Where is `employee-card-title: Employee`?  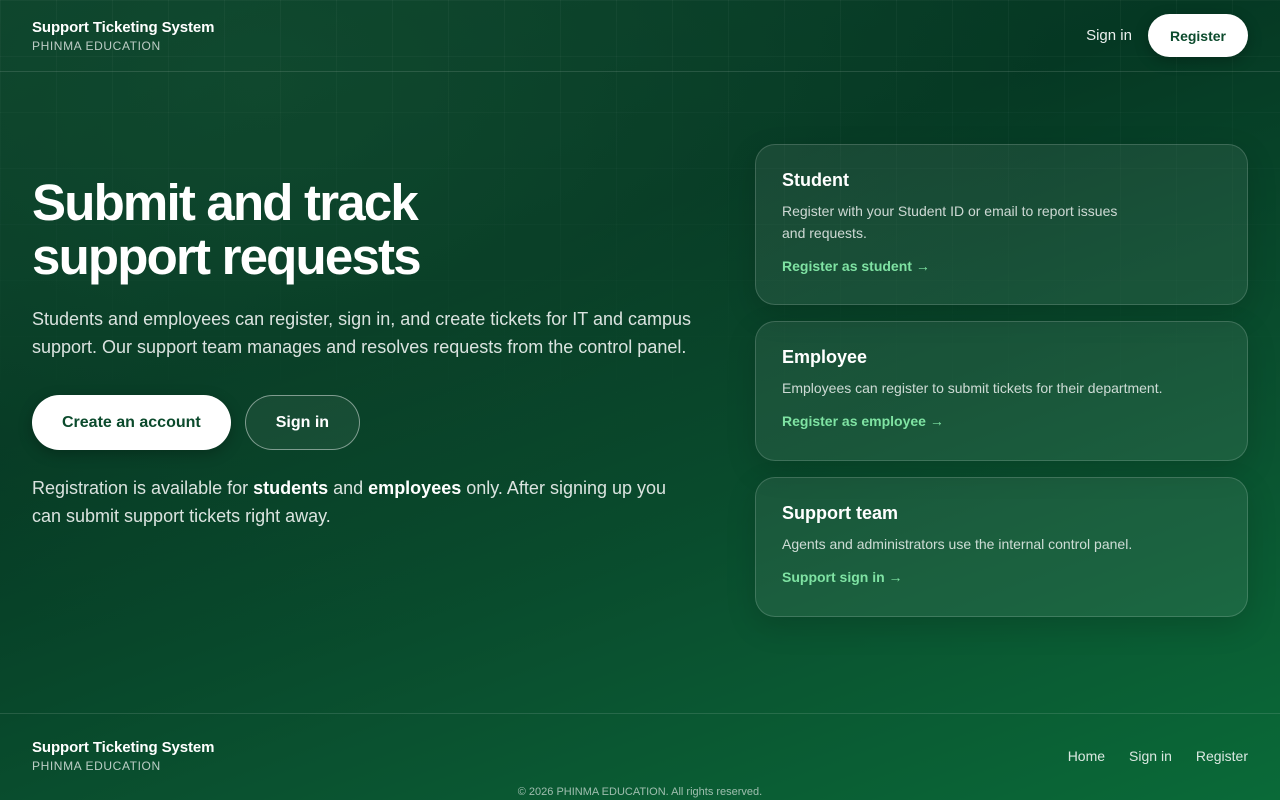
employee-card-title: Employee is located at coordinates (825, 357).